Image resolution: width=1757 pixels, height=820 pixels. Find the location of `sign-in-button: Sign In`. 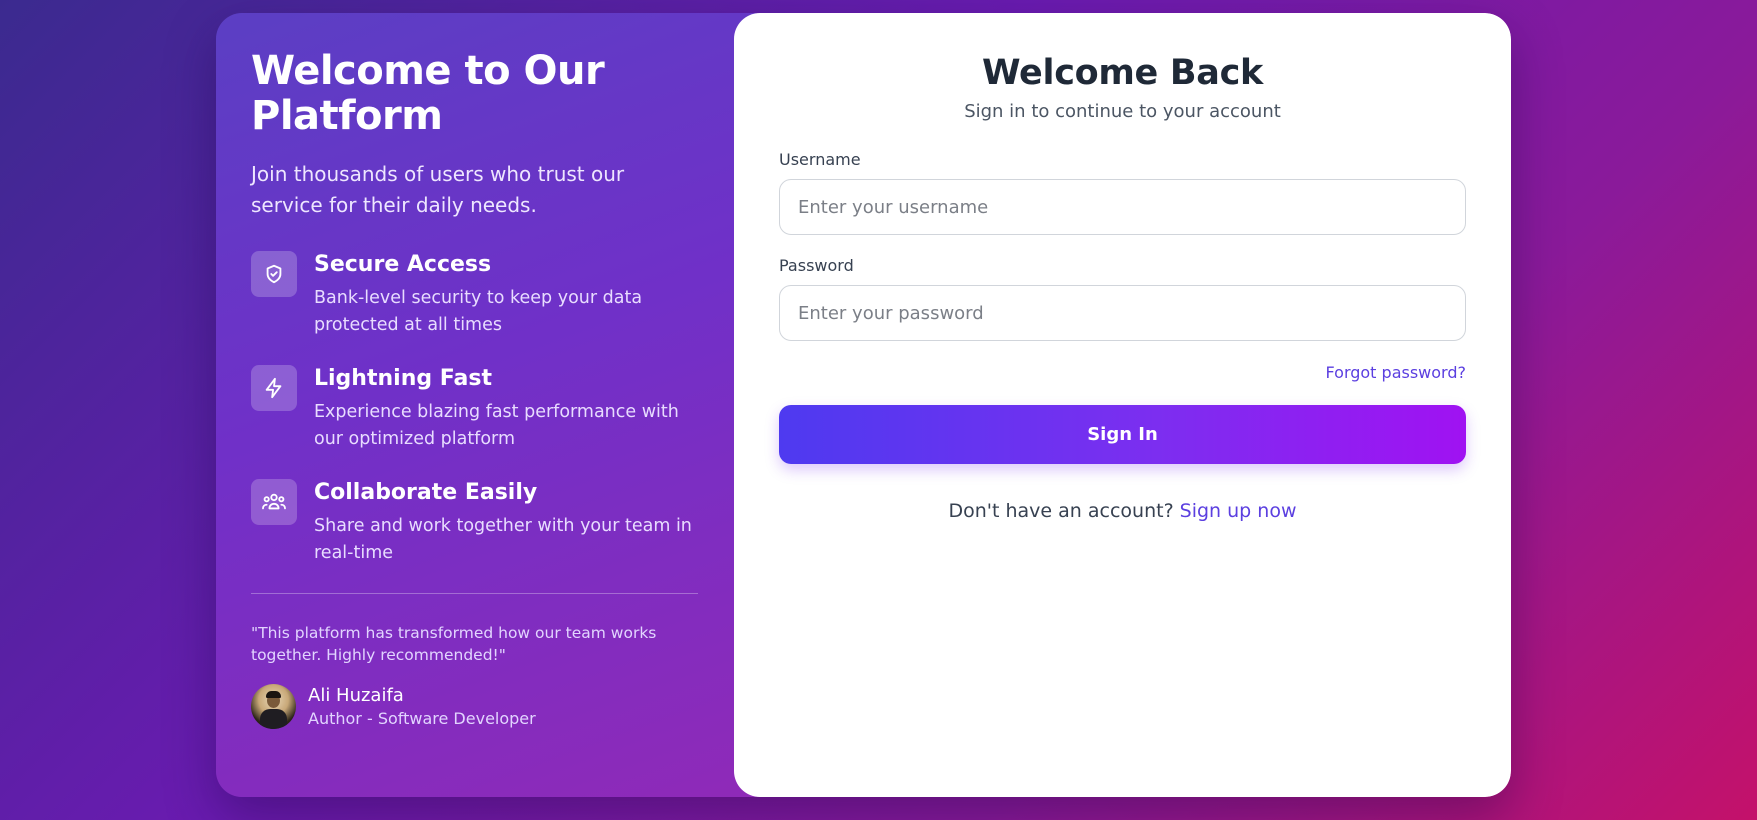

sign-in-button: Sign In is located at coordinates (1122, 434).